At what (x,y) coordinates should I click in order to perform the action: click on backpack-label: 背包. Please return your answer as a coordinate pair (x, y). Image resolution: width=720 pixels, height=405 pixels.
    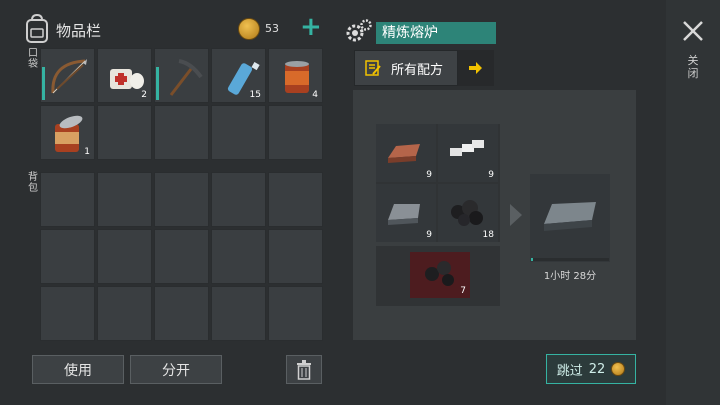
    Looking at the image, I should click on (33, 183).